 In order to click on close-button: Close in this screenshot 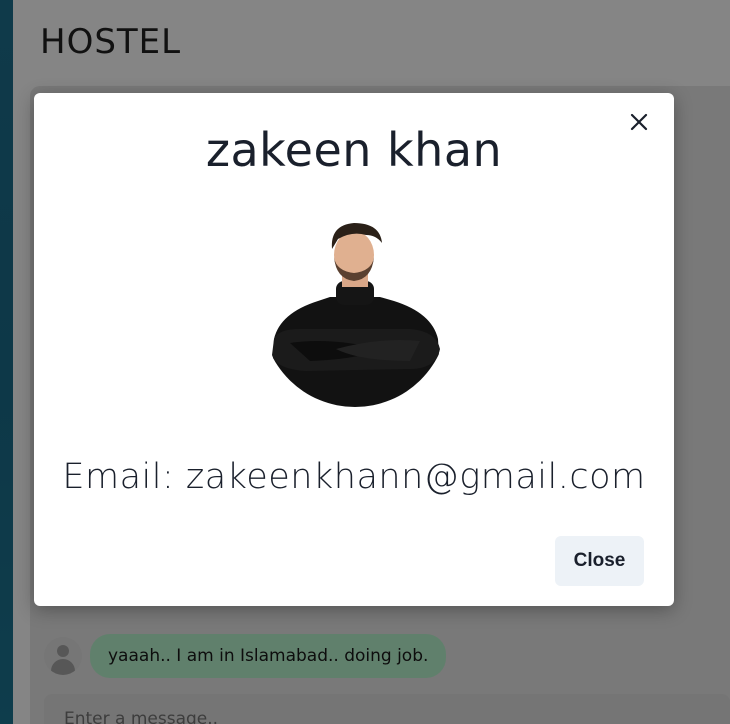, I will do `click(599, 561)`.